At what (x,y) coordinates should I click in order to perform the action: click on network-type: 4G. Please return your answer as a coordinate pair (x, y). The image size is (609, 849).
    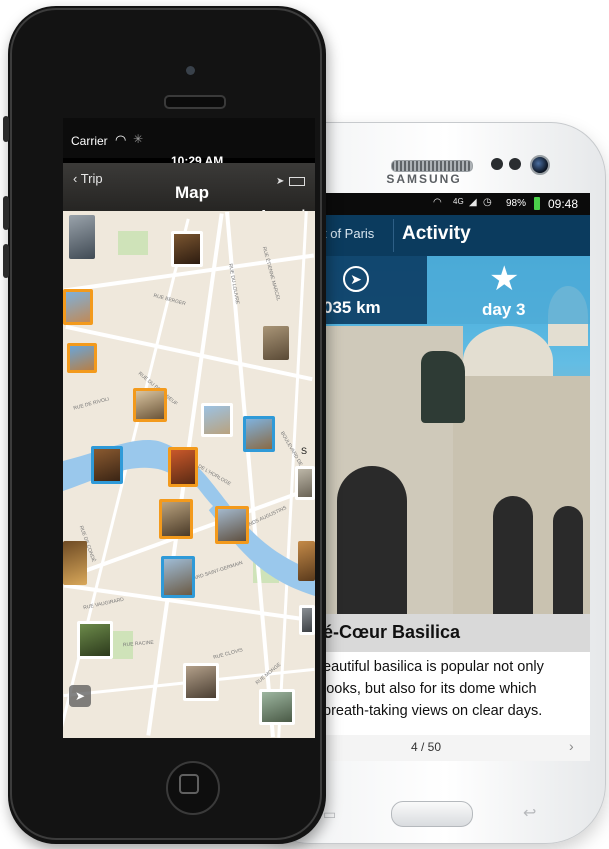
    Looking at the image, I should click on (458, 201).